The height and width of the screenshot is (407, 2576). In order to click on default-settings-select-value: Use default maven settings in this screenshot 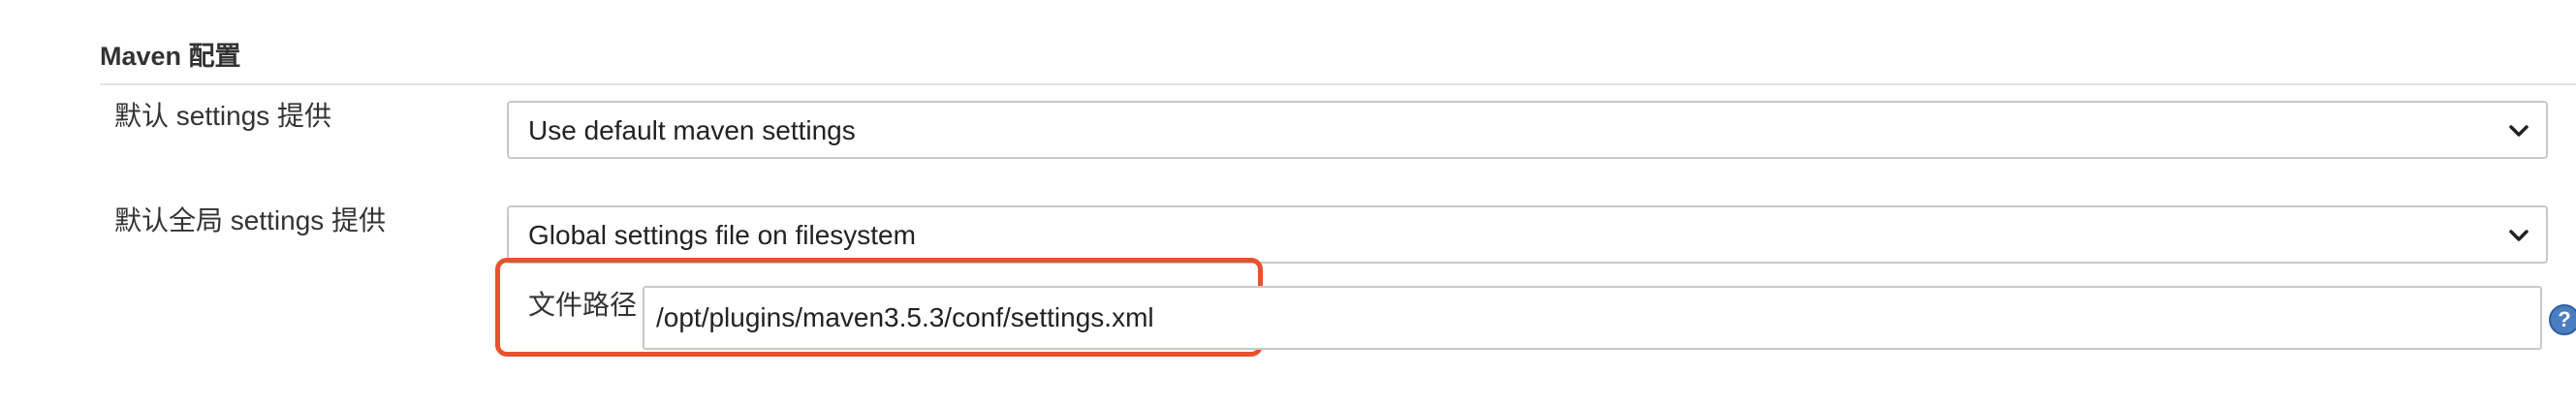, I will do `click(692, 130)`.